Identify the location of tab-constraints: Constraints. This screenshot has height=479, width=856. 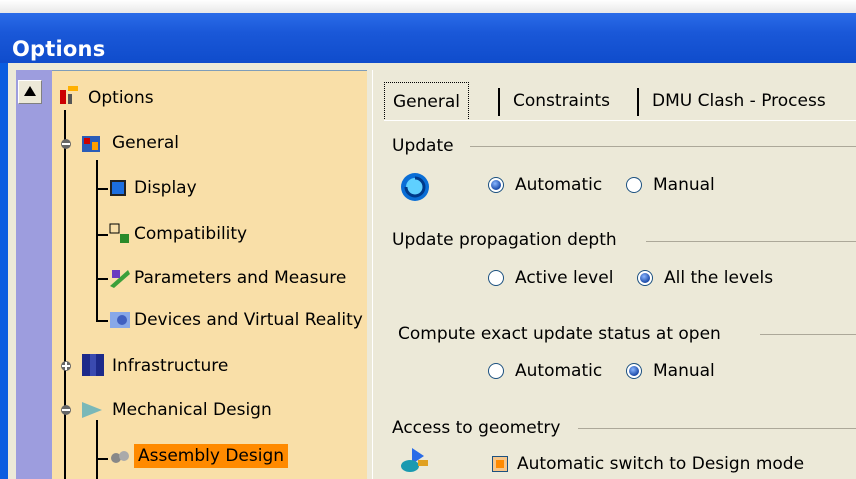
(561, 100).